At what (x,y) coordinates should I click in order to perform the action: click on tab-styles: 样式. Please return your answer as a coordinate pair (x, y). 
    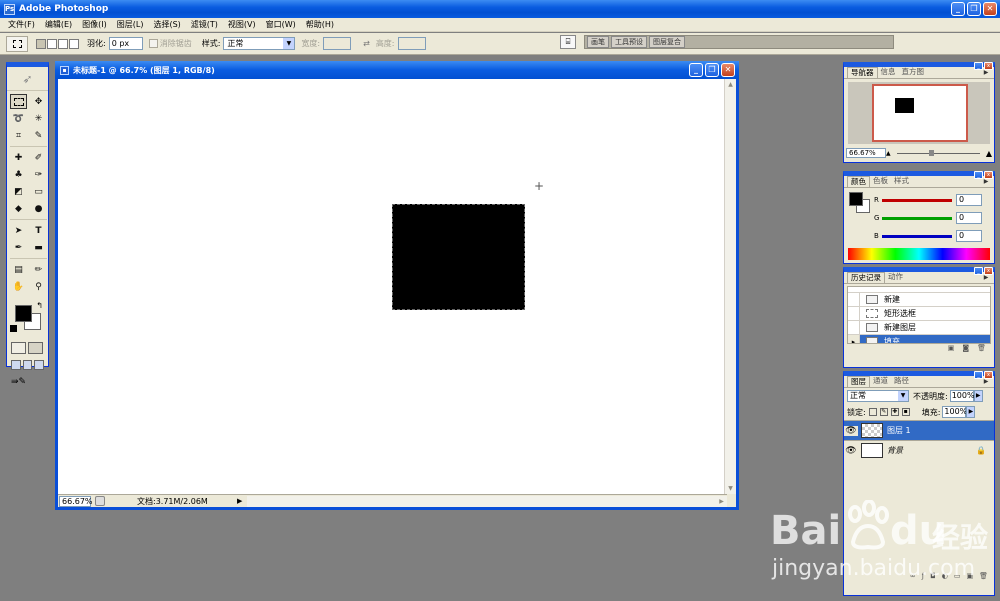
    Looking at the image, I should click on (901, 181).